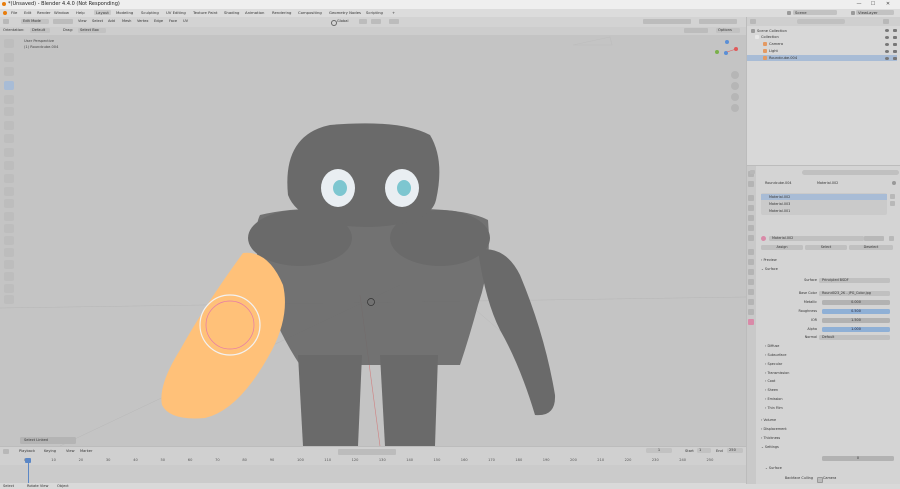 This screenshot has width=900, height=489. I want to click on timeline-editor-type-icon, so click(6, 451).